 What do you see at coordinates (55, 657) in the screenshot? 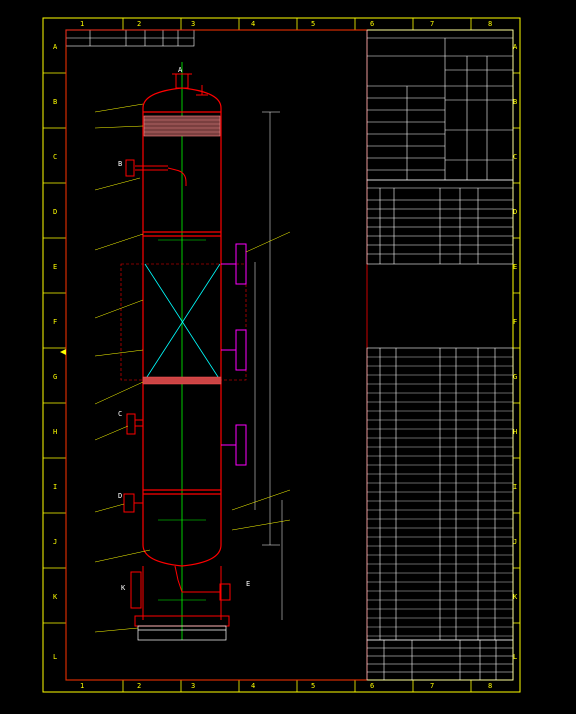
I see `row-label-l: L` at bounding box center [55, 657].